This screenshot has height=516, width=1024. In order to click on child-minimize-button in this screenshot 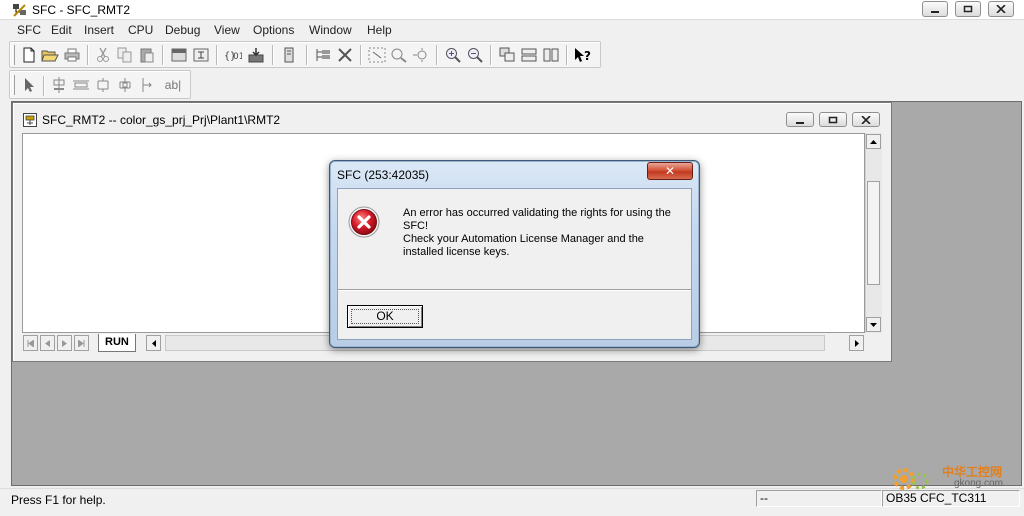, I will do `click(800, 119)`.